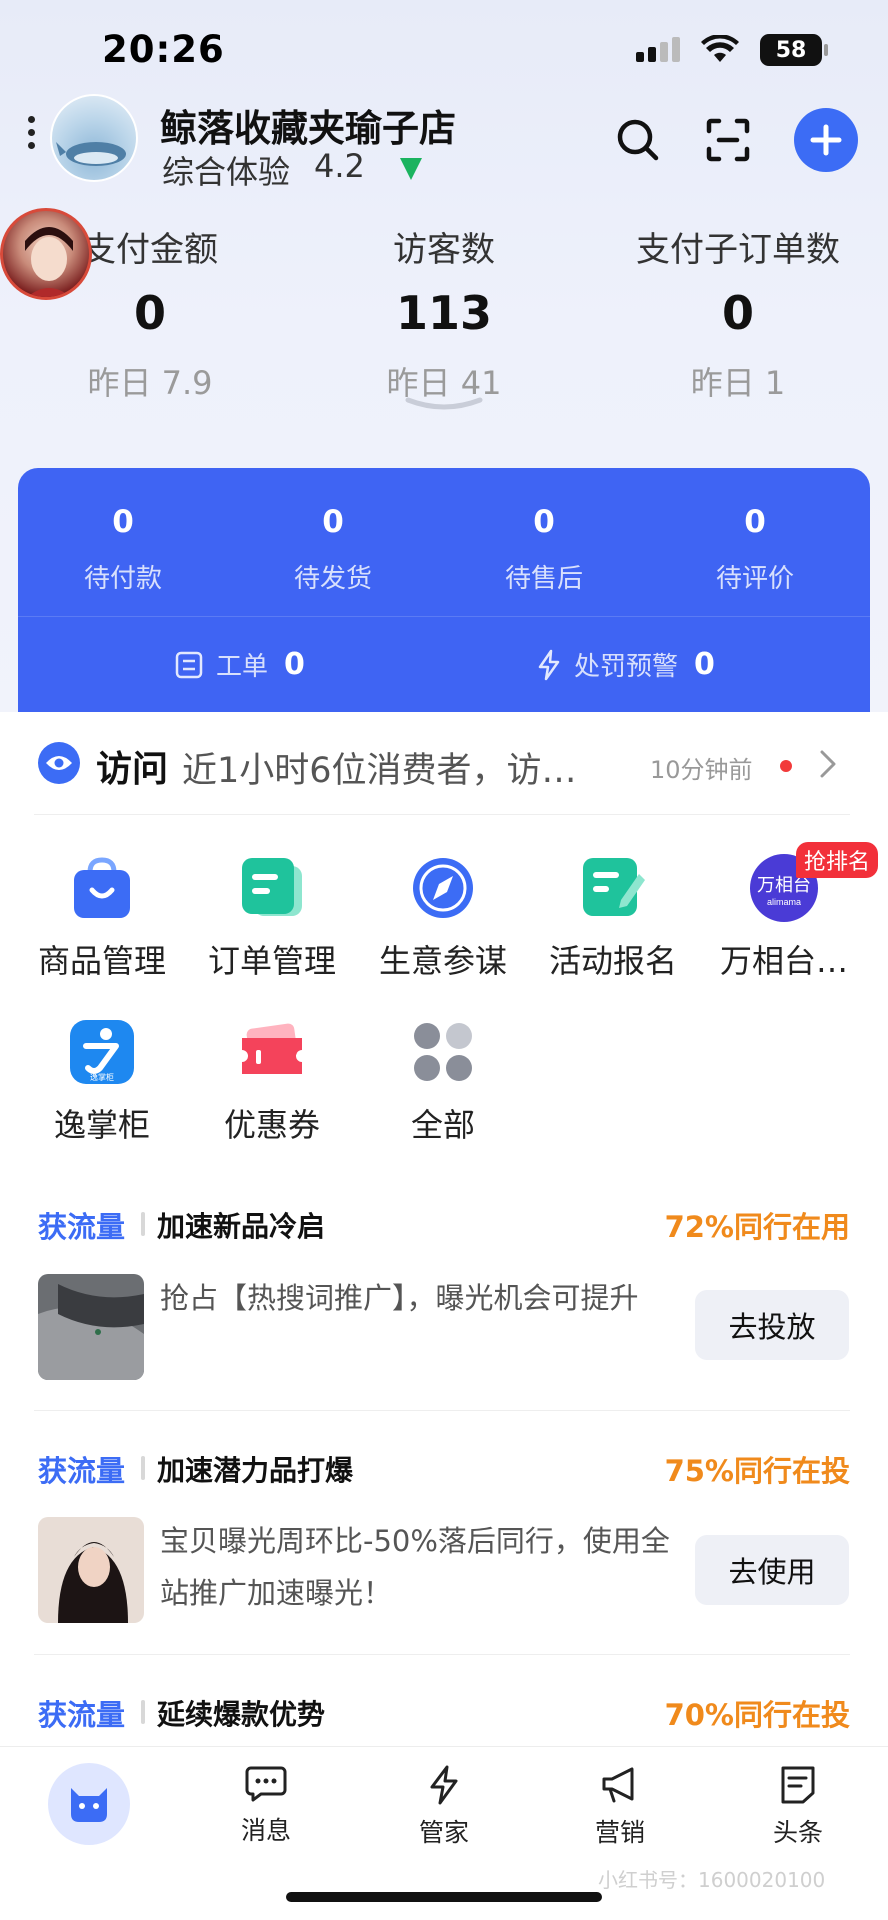 The width and height of the screenshot is (888, 1920). I want to click on traffic-percent: 70%同行在投, so click(757, 1715).